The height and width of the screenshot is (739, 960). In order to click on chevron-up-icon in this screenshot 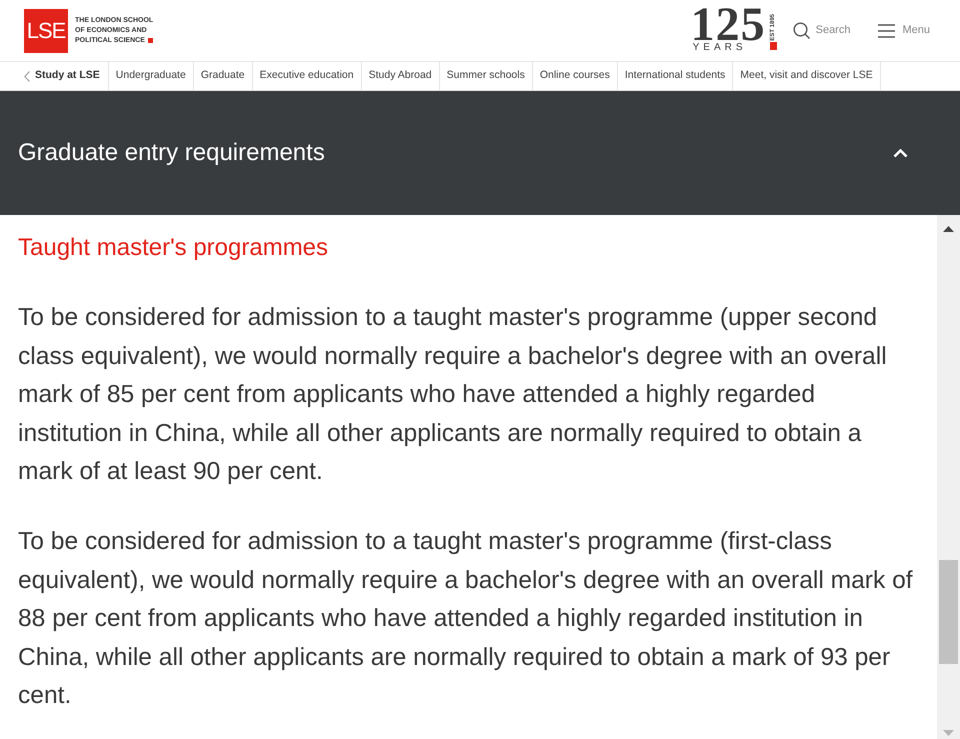, I will do `click(900, 153)`.